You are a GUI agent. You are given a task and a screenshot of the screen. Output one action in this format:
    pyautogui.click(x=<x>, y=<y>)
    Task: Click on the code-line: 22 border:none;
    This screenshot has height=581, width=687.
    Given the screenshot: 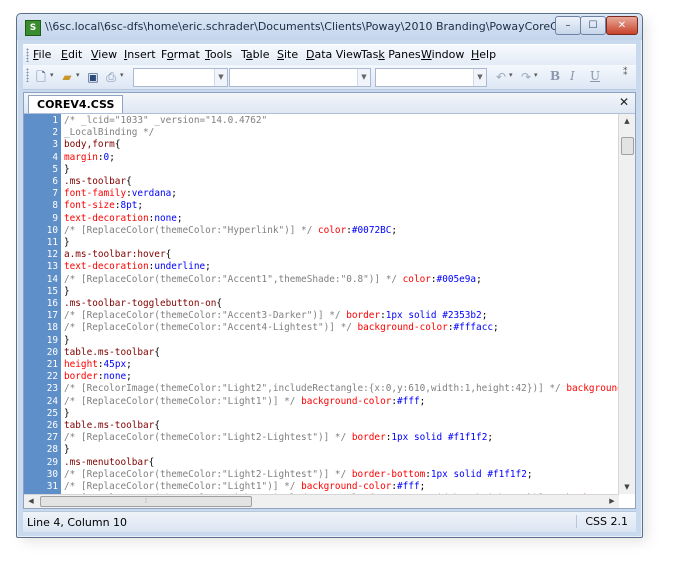 What is the action you would take?
    pyautogui.click(x=322, y=377)
    